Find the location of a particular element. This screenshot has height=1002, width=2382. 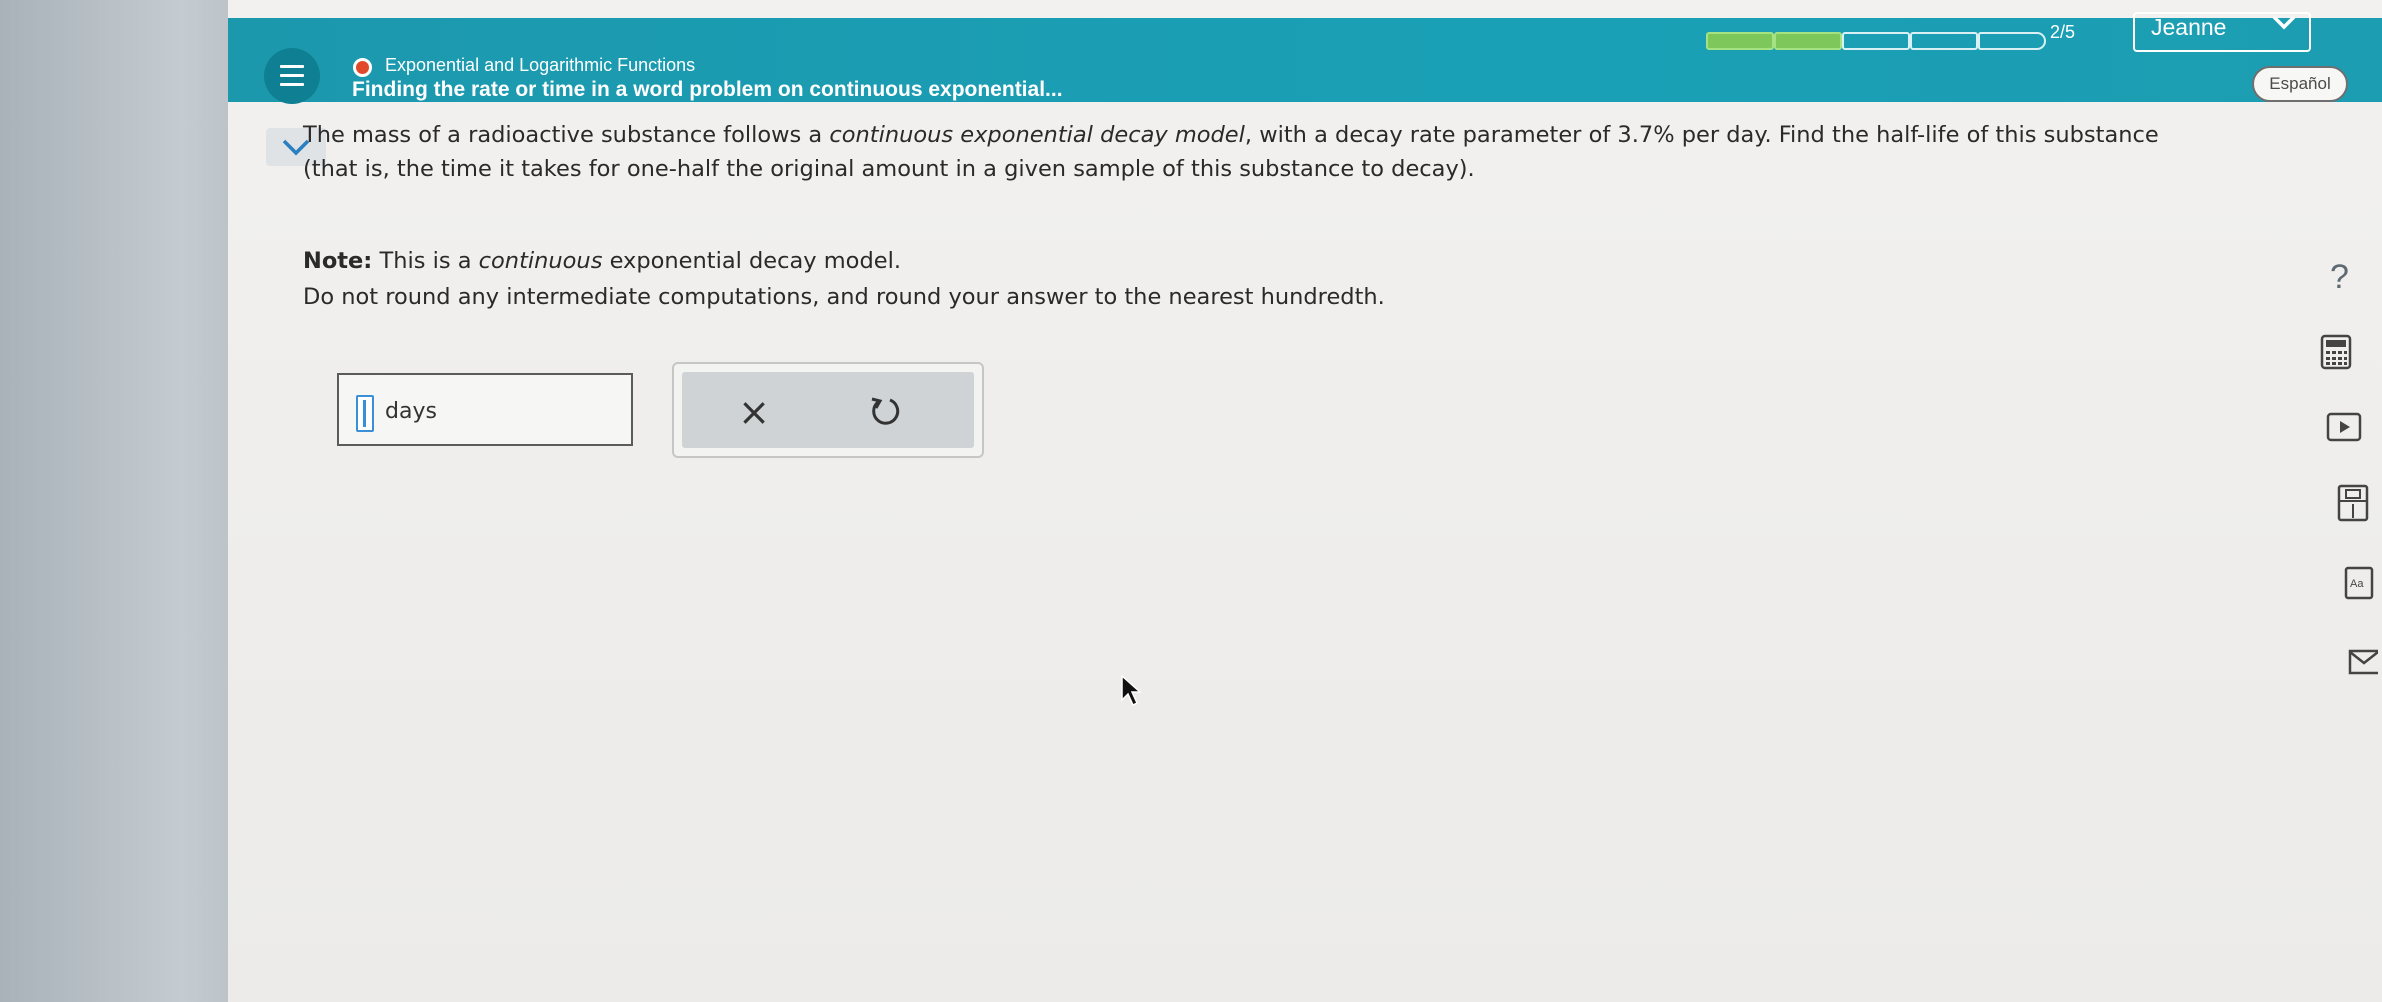

message-icon is located at coordinates (2365, 662).